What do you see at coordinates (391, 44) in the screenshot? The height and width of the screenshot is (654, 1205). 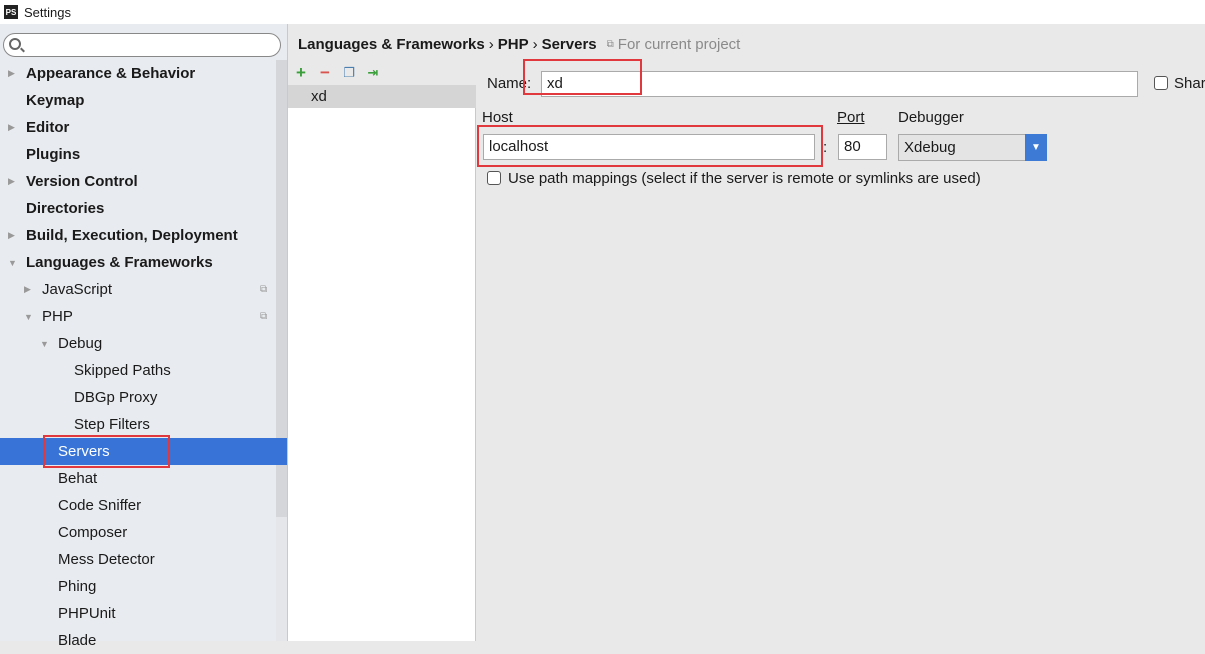 I see `breadcrumb-item: Languages & Frameworks` at bounding box center [391, 44].